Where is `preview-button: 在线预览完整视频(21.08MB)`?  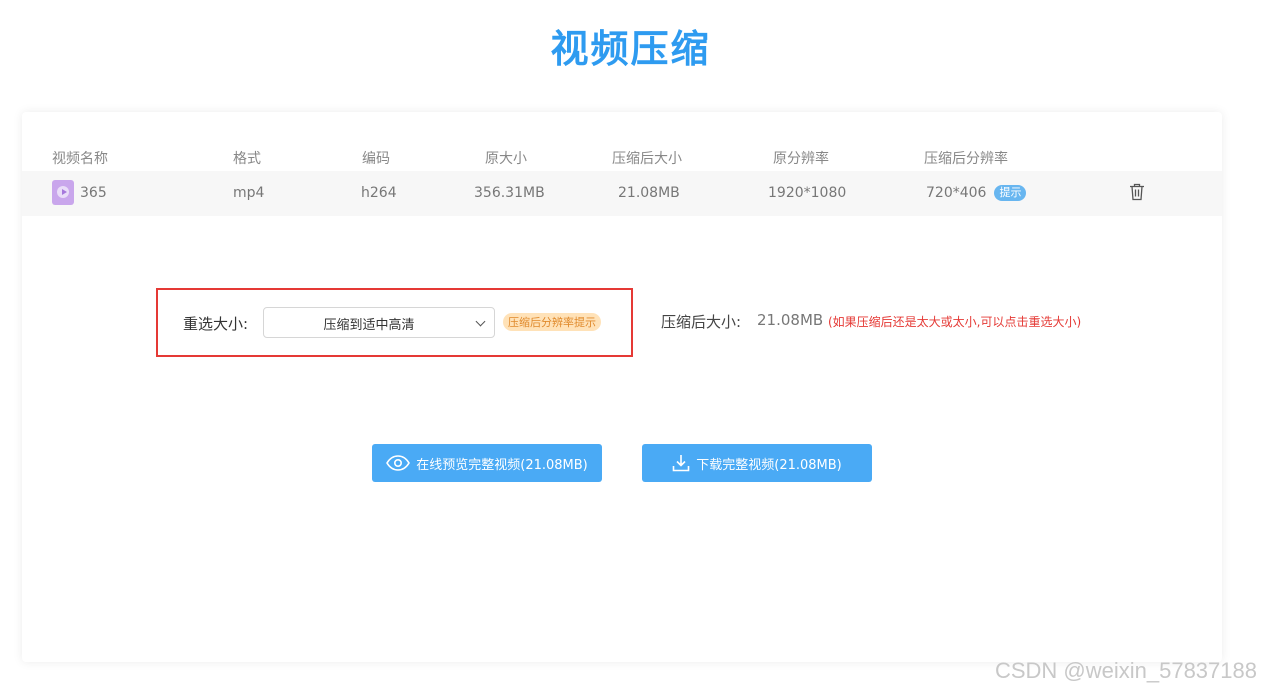 preview-button: 在线预览完整视频(21.08MB) is located at coordinates (487, 463).